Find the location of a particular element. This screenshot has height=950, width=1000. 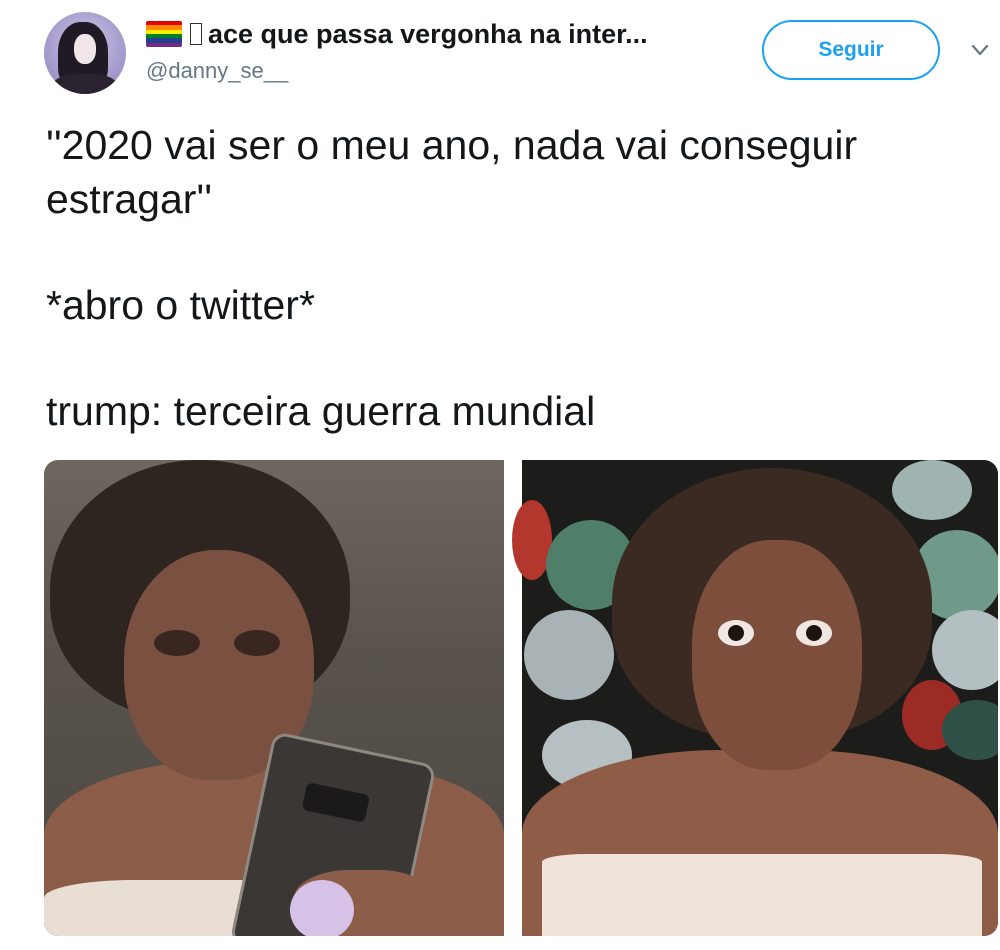

tweet-line-3: trump: terceira guerra mundial is located at coordinates (321, 411).